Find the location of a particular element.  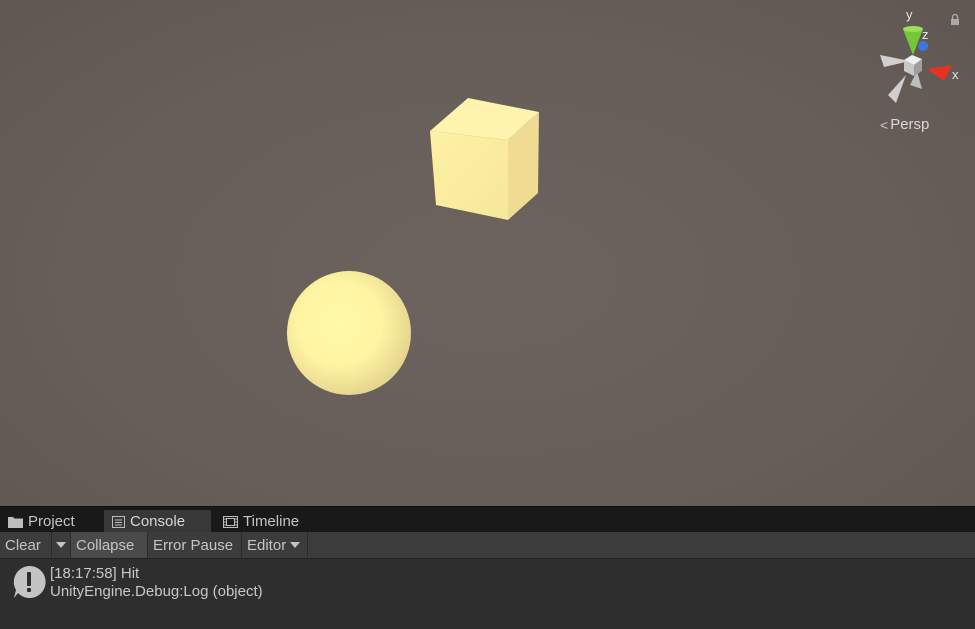

perspective-toggle: < Persp is located at coordinates (904, 124).